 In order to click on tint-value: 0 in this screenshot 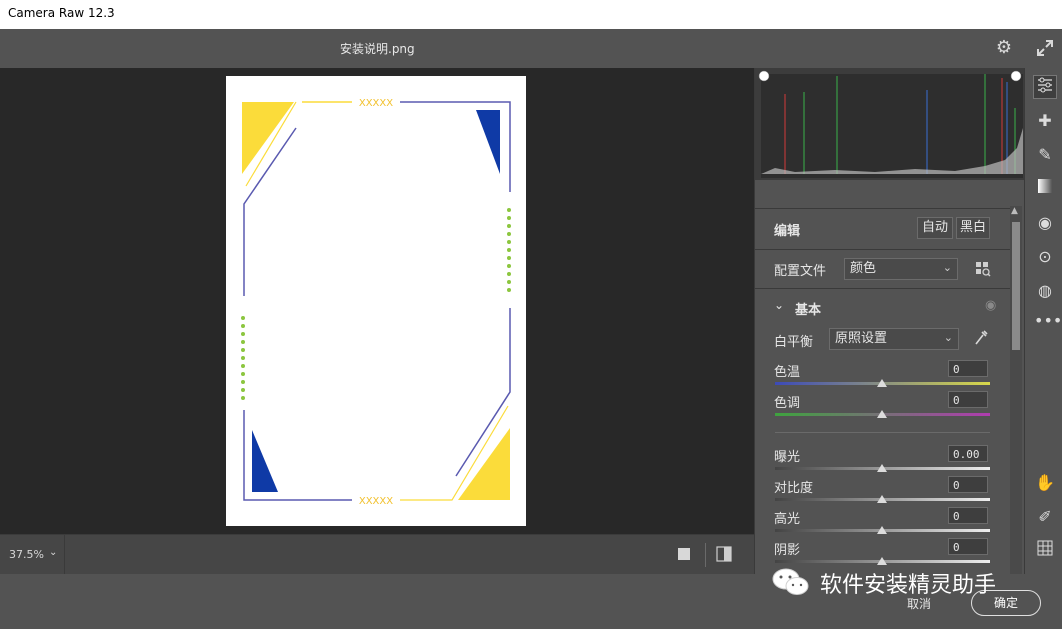, I will do `click(968, 399)`.